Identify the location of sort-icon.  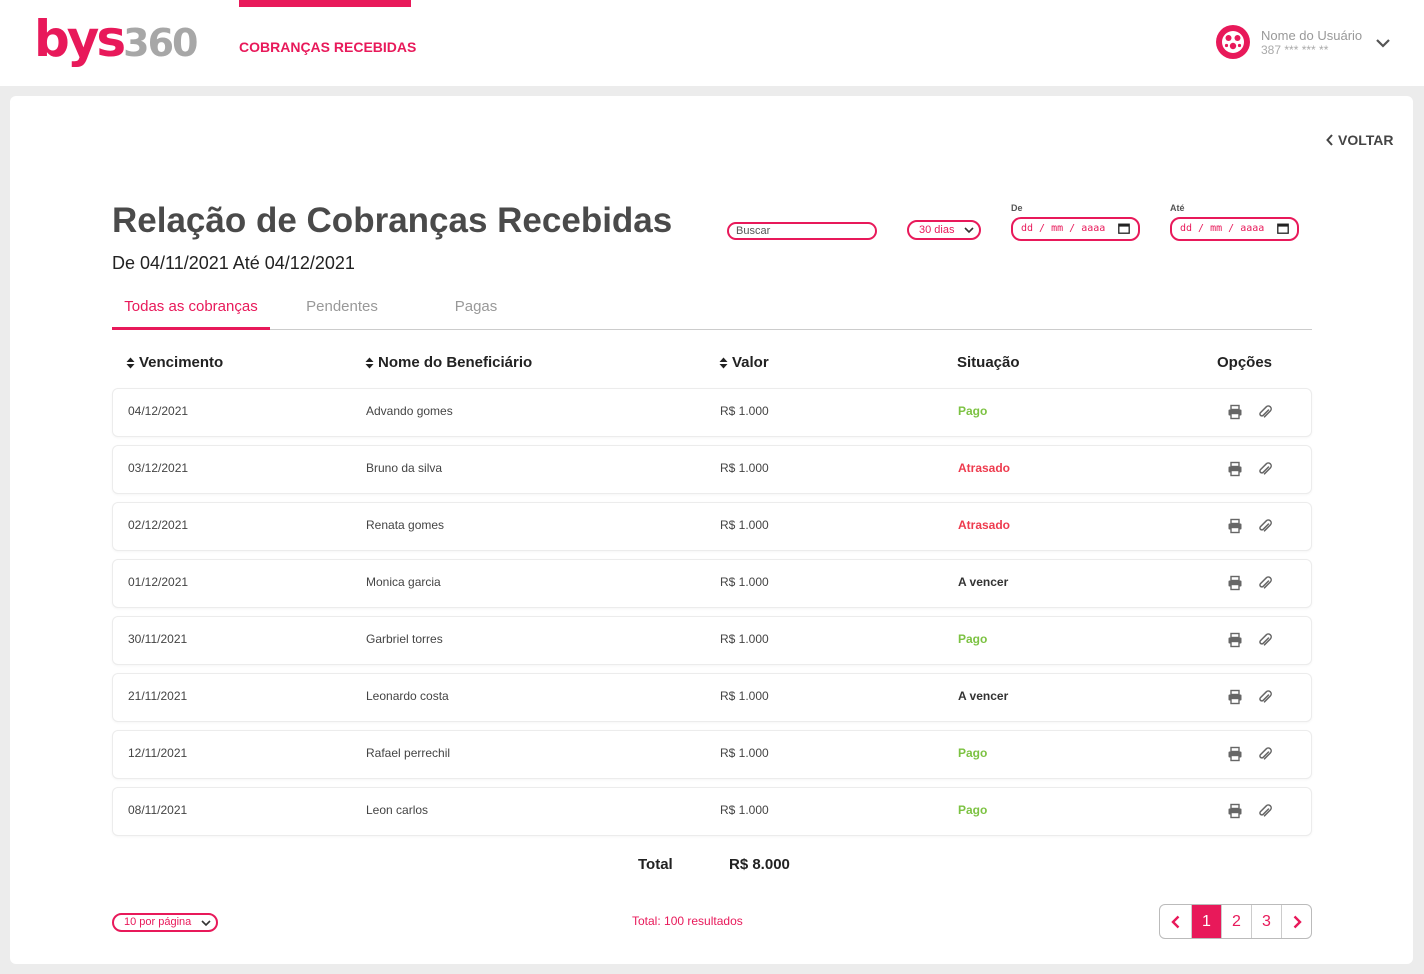
(369, 362).